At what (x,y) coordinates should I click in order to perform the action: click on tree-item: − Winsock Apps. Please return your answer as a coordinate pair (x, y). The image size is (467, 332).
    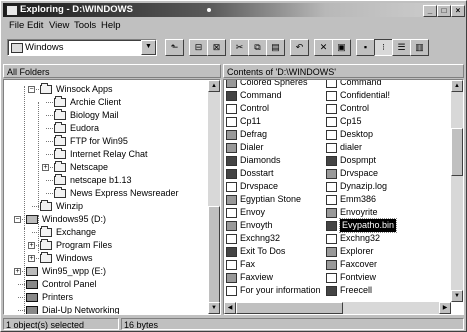
    Looking at the image, I should click on (106, 89).